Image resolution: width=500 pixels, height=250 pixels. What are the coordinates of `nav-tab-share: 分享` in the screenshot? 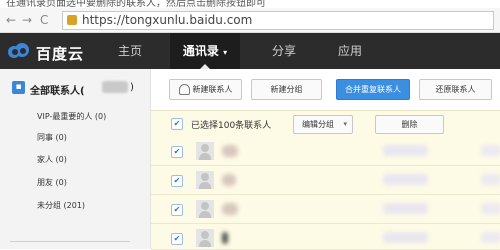 It's located at (284, 51).